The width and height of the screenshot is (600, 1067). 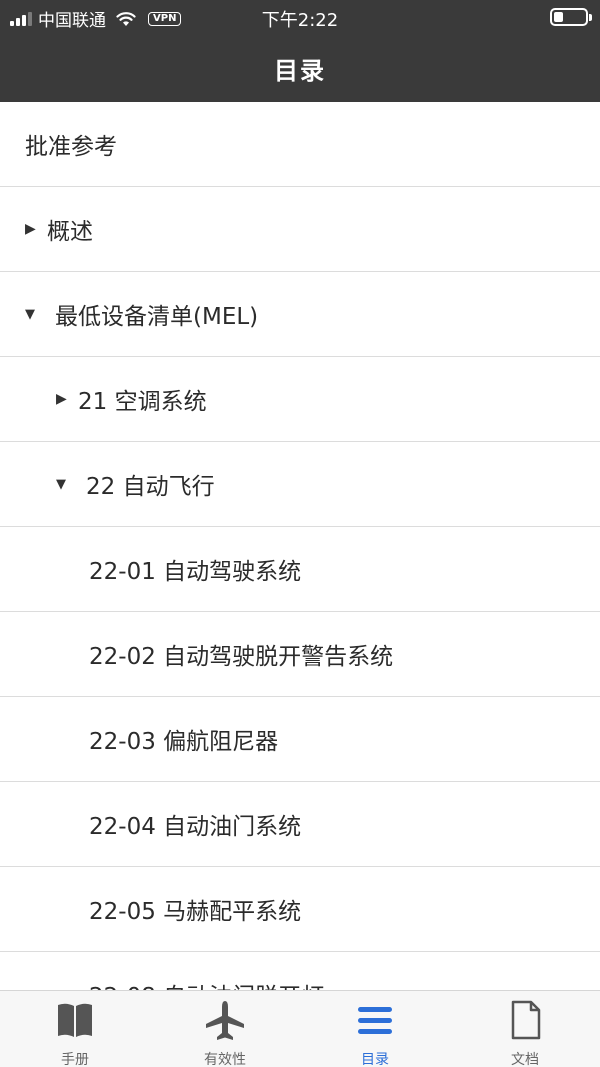 What do you see at coordinates (558, 17) in the screenshot?
I see `battery-level` at bounding box center [558, 17].